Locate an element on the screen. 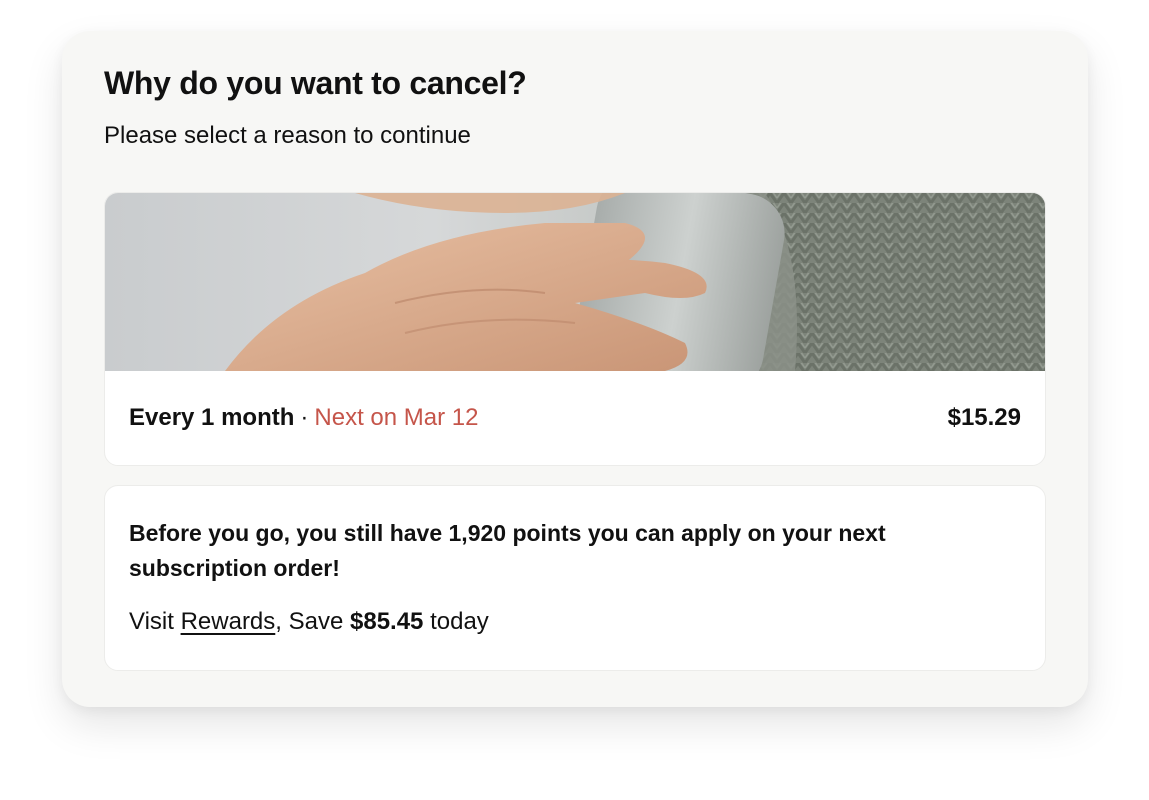  rewards-line: Visit Rewards, Save $85.45 today is located at coordinates (309, 622).